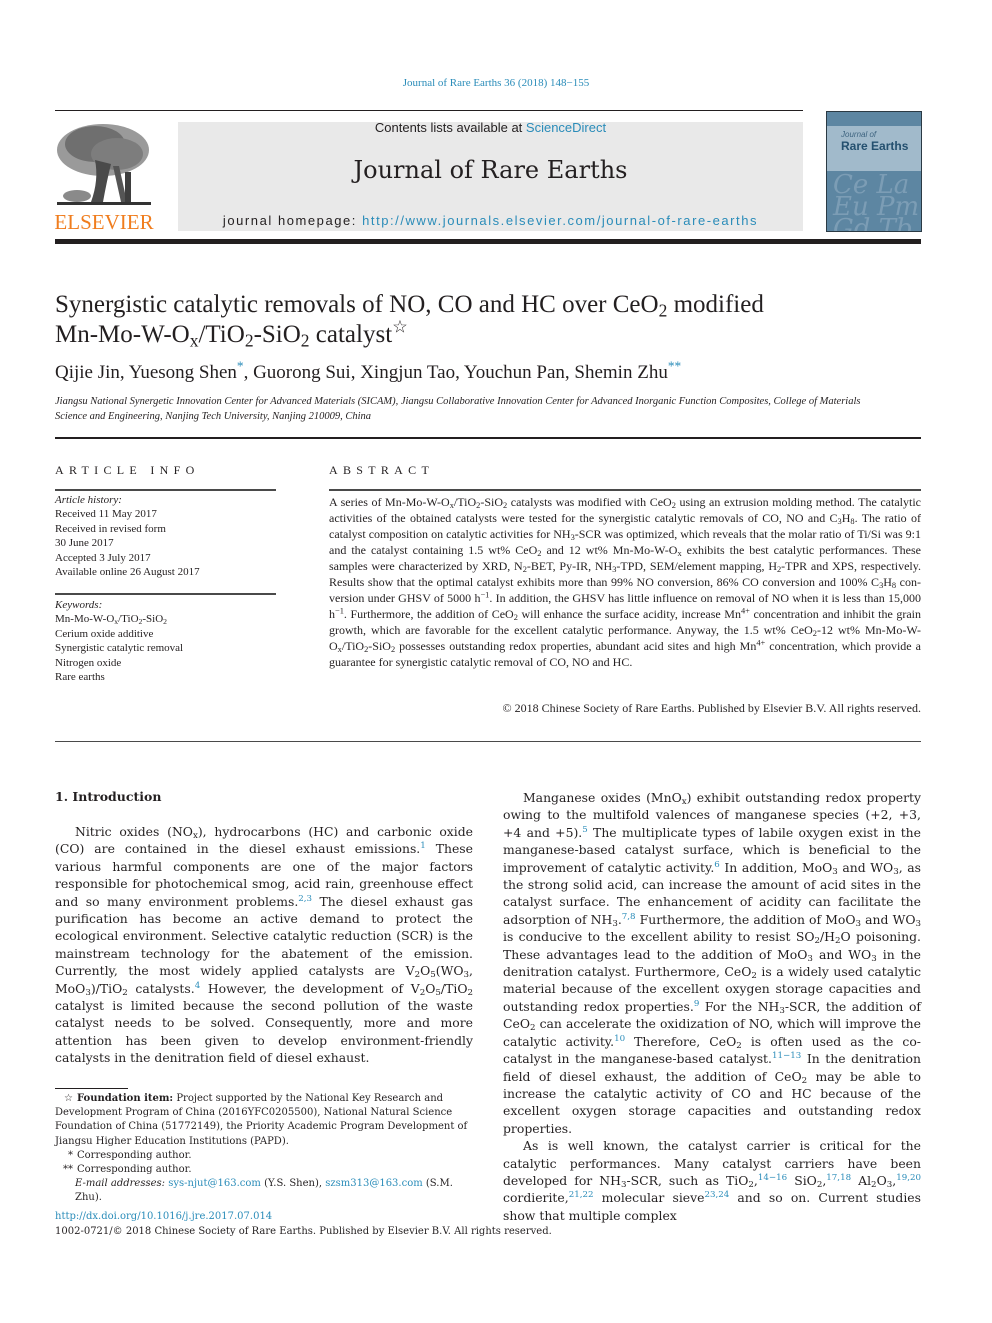  I want to click on text-run: Therefore, CeO, so click(681, 1041).